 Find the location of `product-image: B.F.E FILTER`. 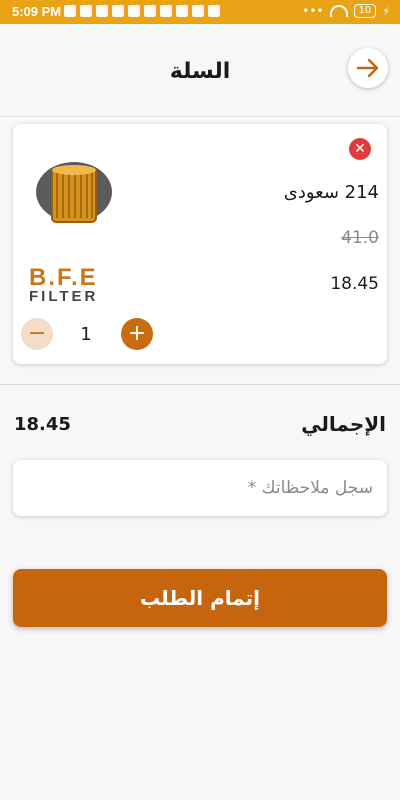

product-image: B.F.E FILTER is located at coordinates (74, 232).